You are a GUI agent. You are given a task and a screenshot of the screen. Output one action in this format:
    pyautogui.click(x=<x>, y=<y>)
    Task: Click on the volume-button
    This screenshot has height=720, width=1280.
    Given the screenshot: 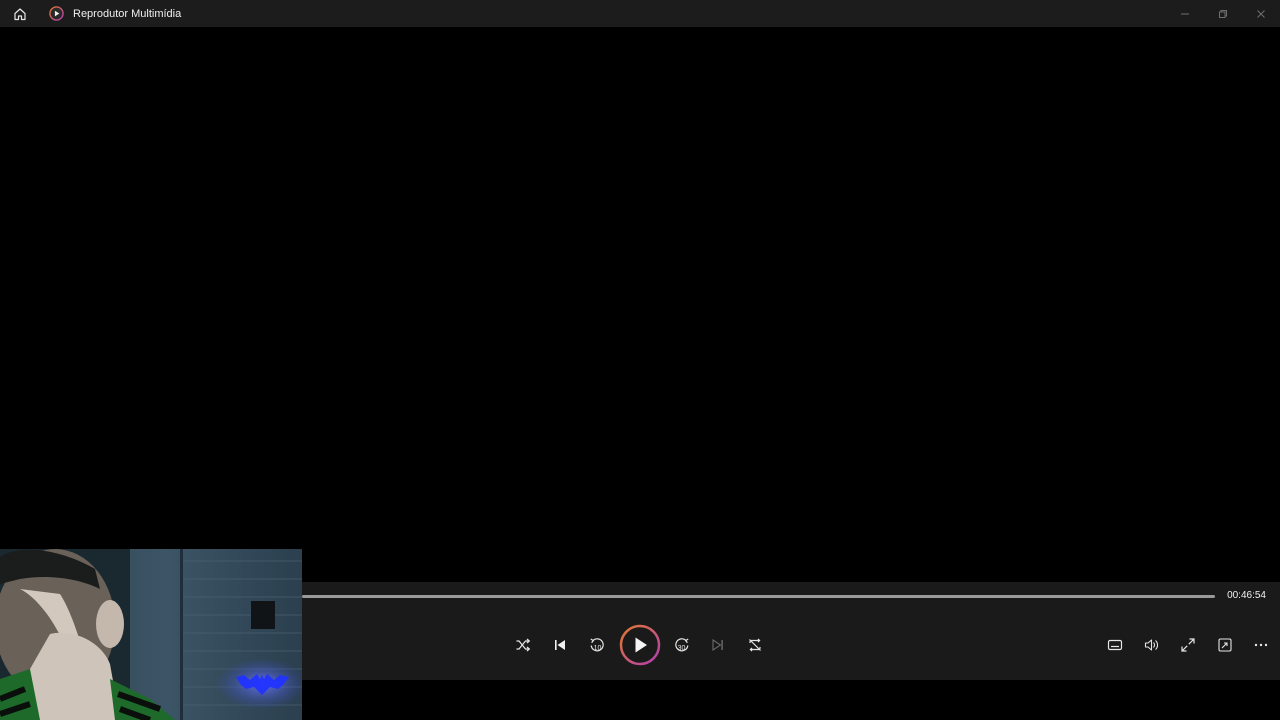 What is the action you would take?
    pyautogui.click(x=1152, y=645)
    